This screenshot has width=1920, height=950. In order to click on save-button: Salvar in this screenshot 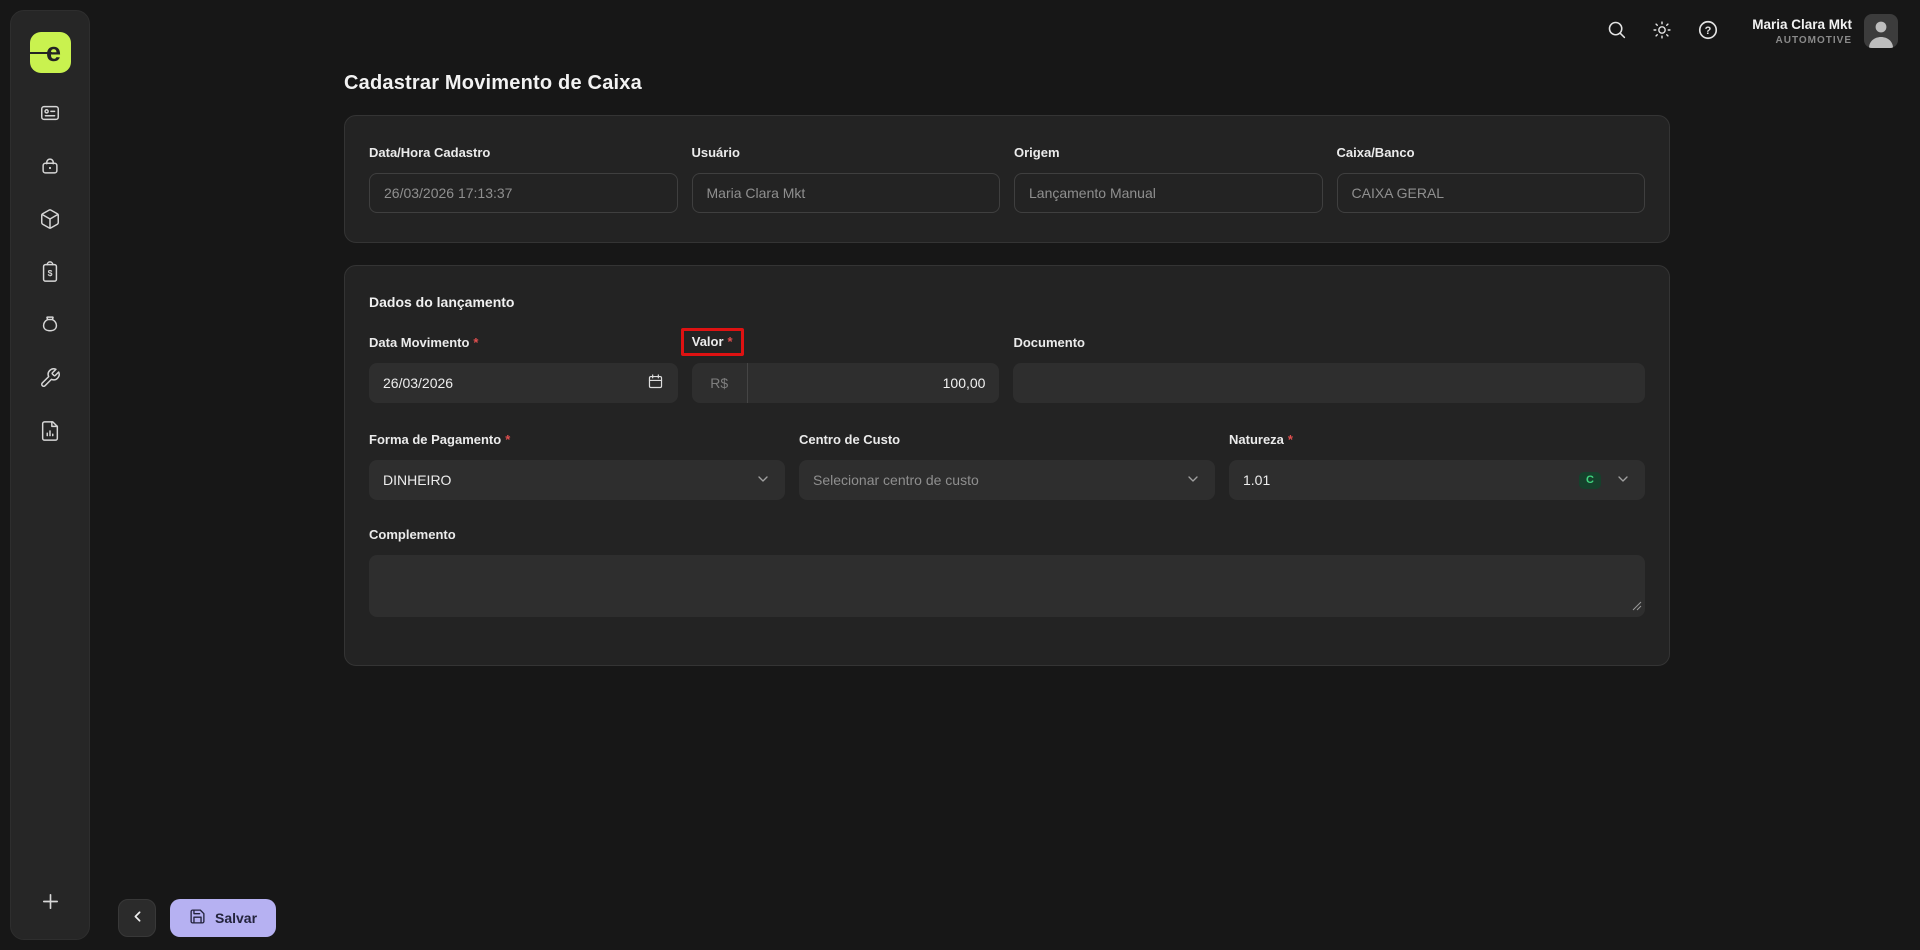, I will do `click(223, 918)`.